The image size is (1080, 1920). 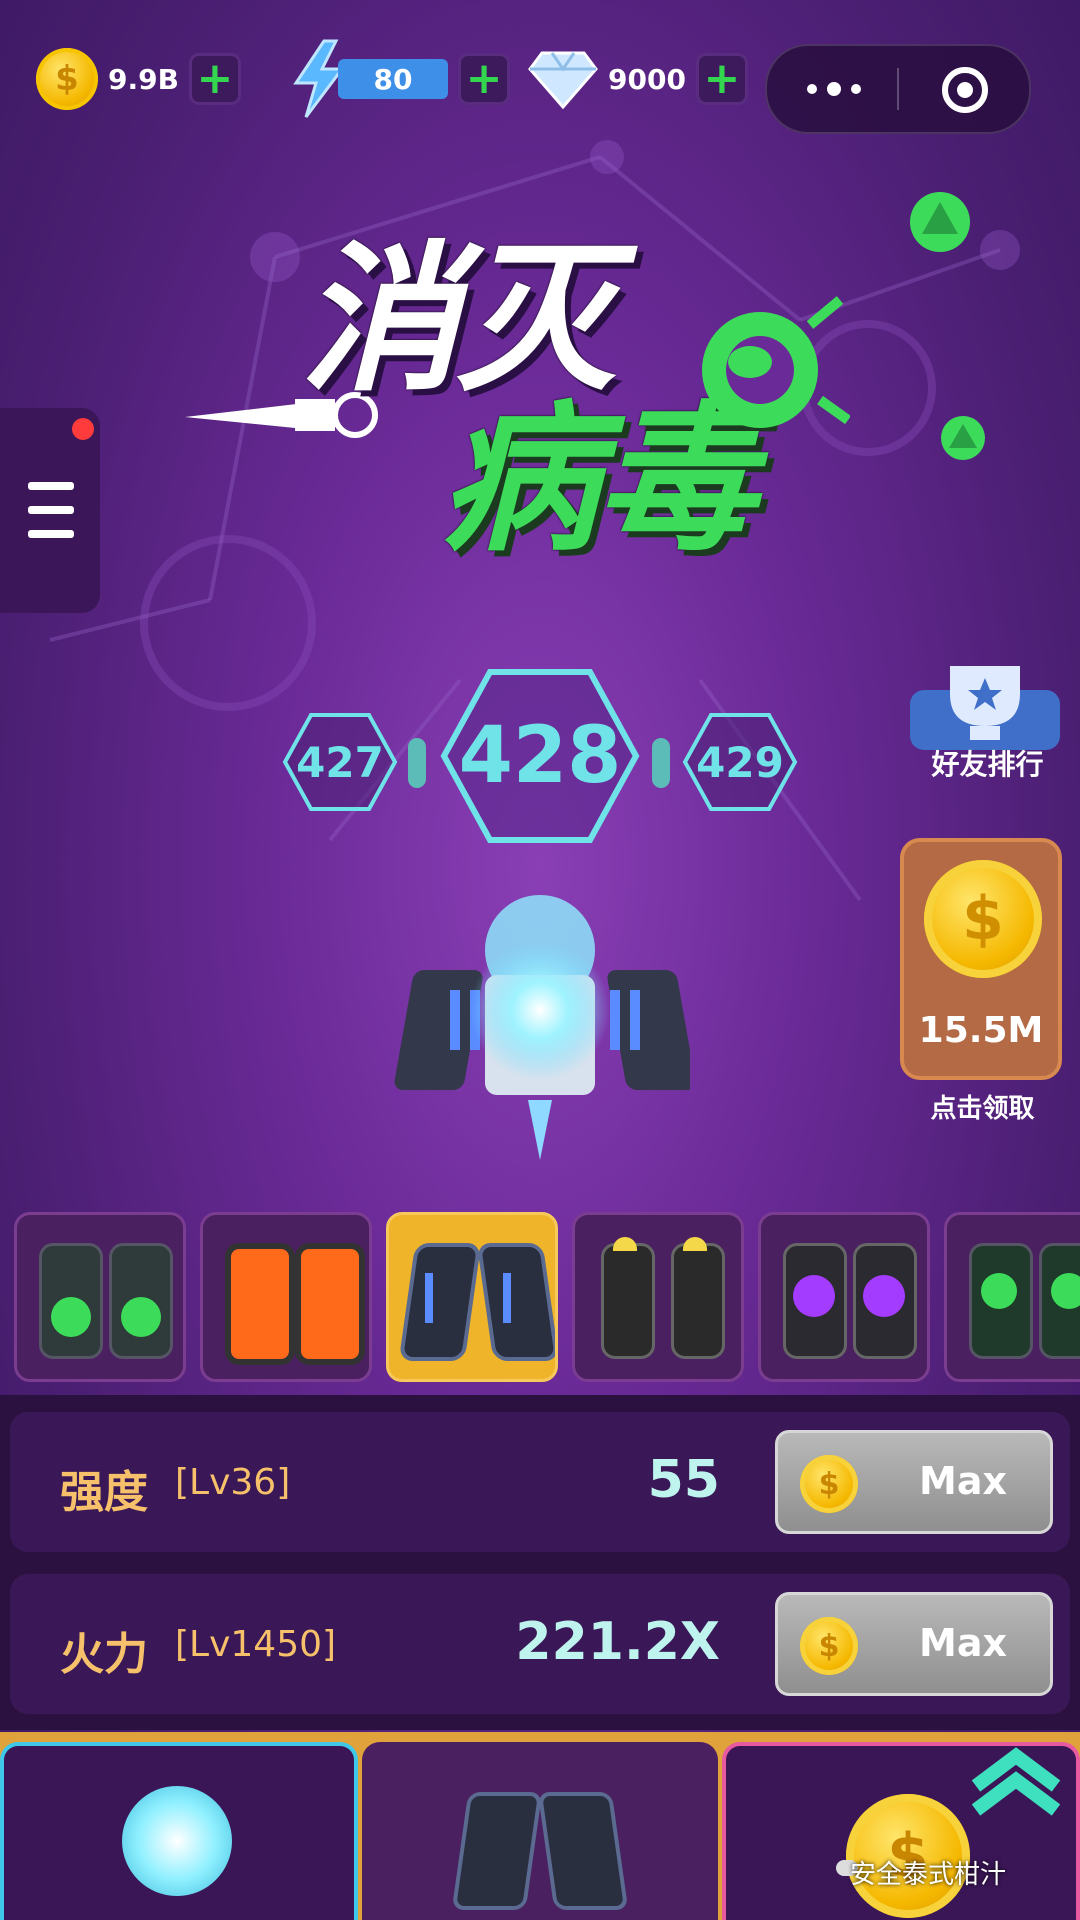 I want to click on stat-level: [Lv1450], so click(x=256, y=1644).